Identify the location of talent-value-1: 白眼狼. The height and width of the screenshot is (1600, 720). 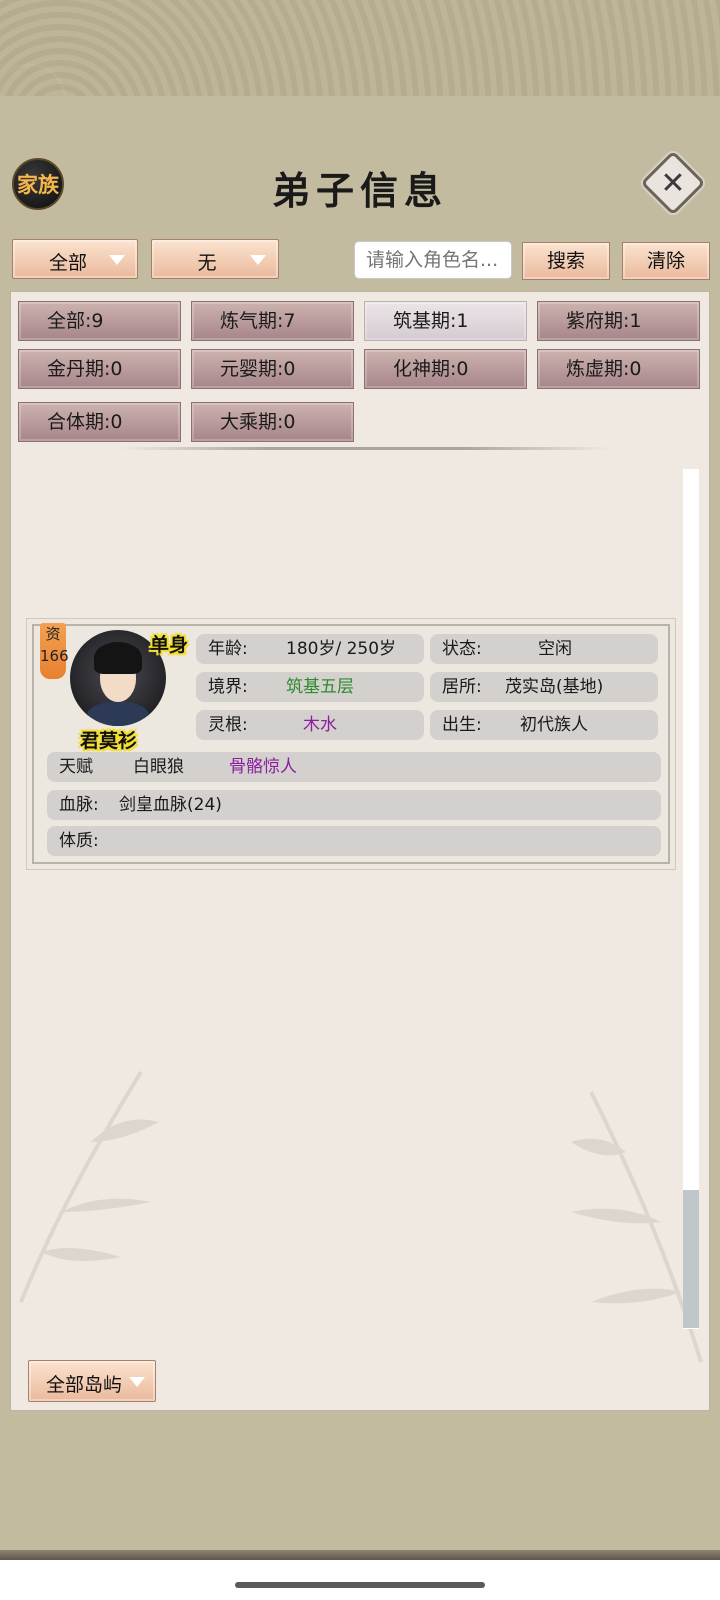
(158, 767).